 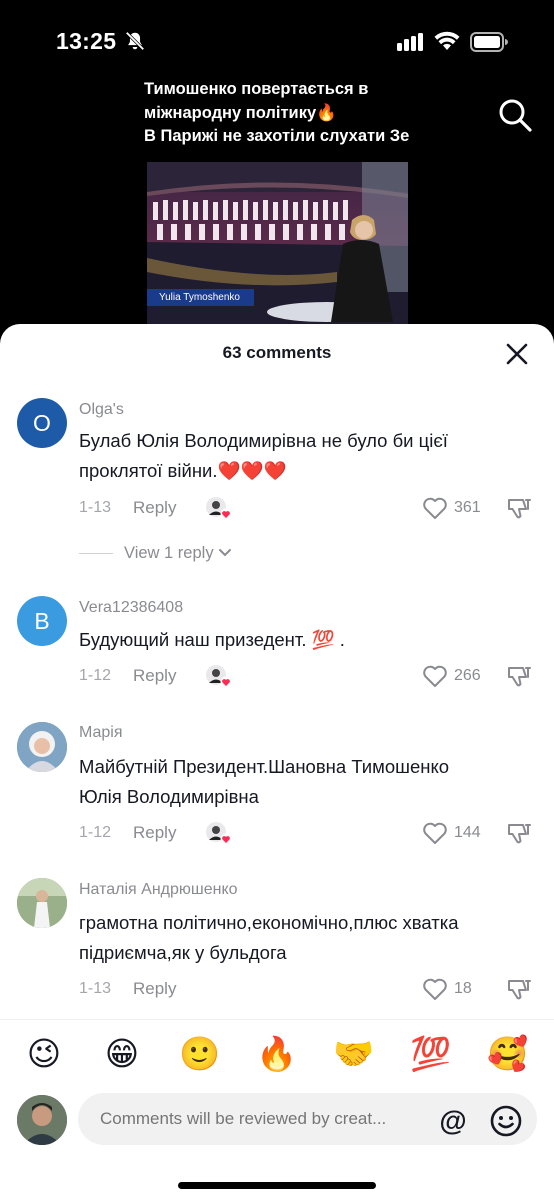 What do you see at coordinates (101, 733) in the screenshot?
I see `comment-username: Марія` at bounding box center [101, 733].